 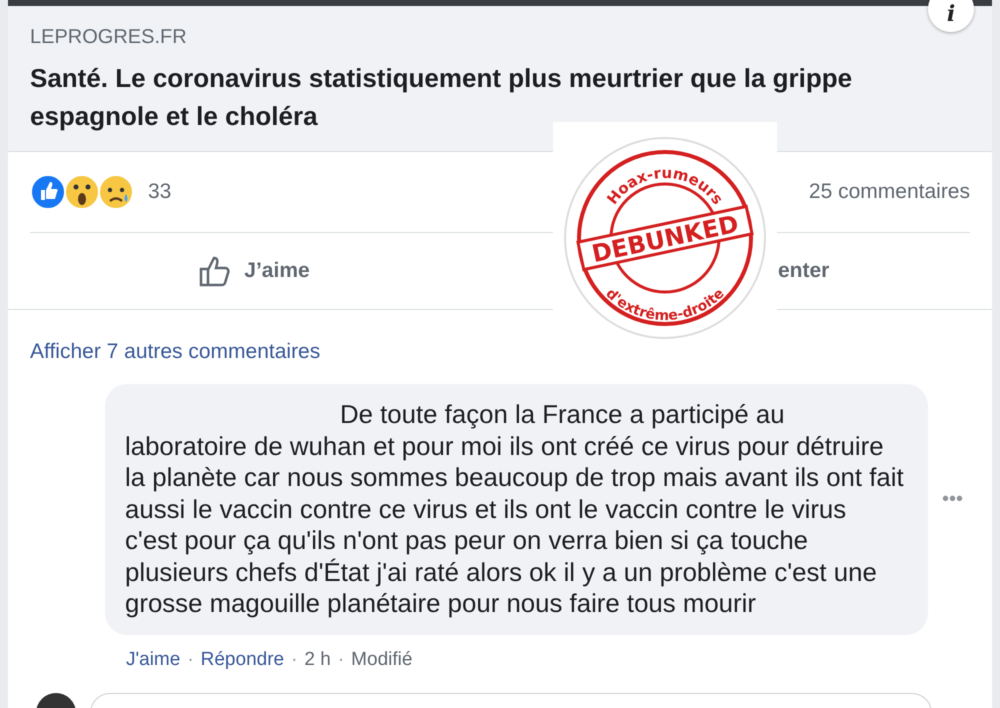 What do you see at coordinates (381, 659) in the screenshot?
I see `edited-label: Modifié` at bounding box center [381, 659].